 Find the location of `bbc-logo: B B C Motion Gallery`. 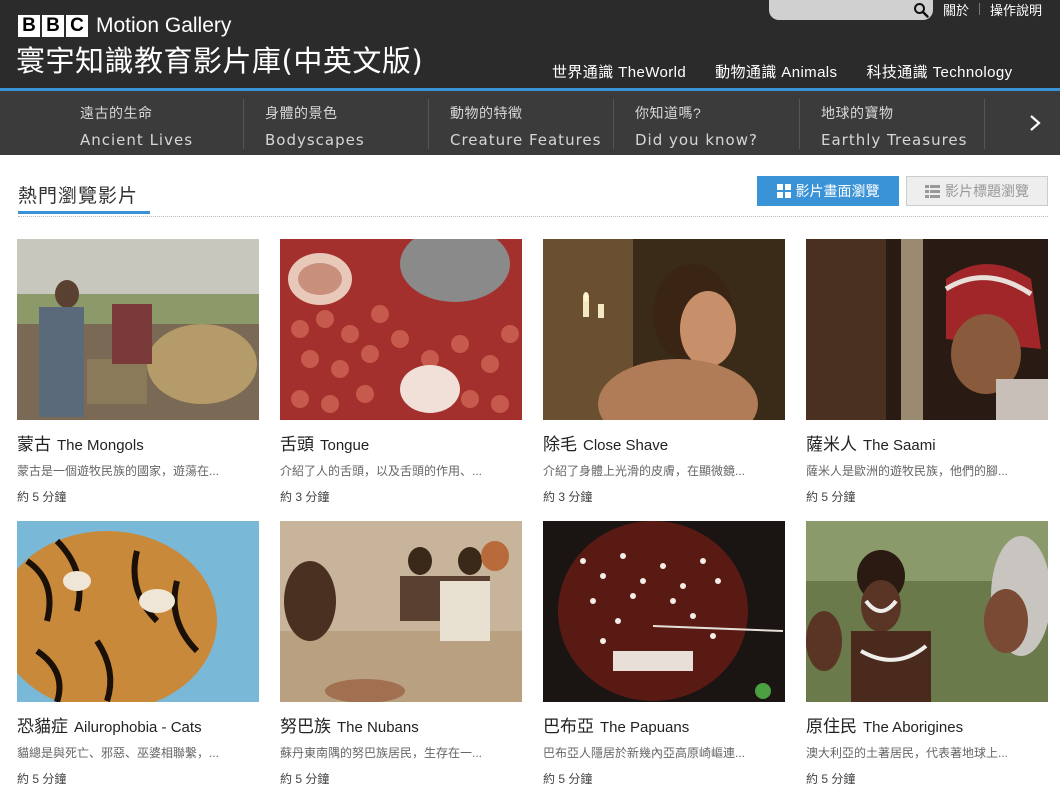

bbc-logo: B B C Motion Gallery is located at coordinates (124, 26).